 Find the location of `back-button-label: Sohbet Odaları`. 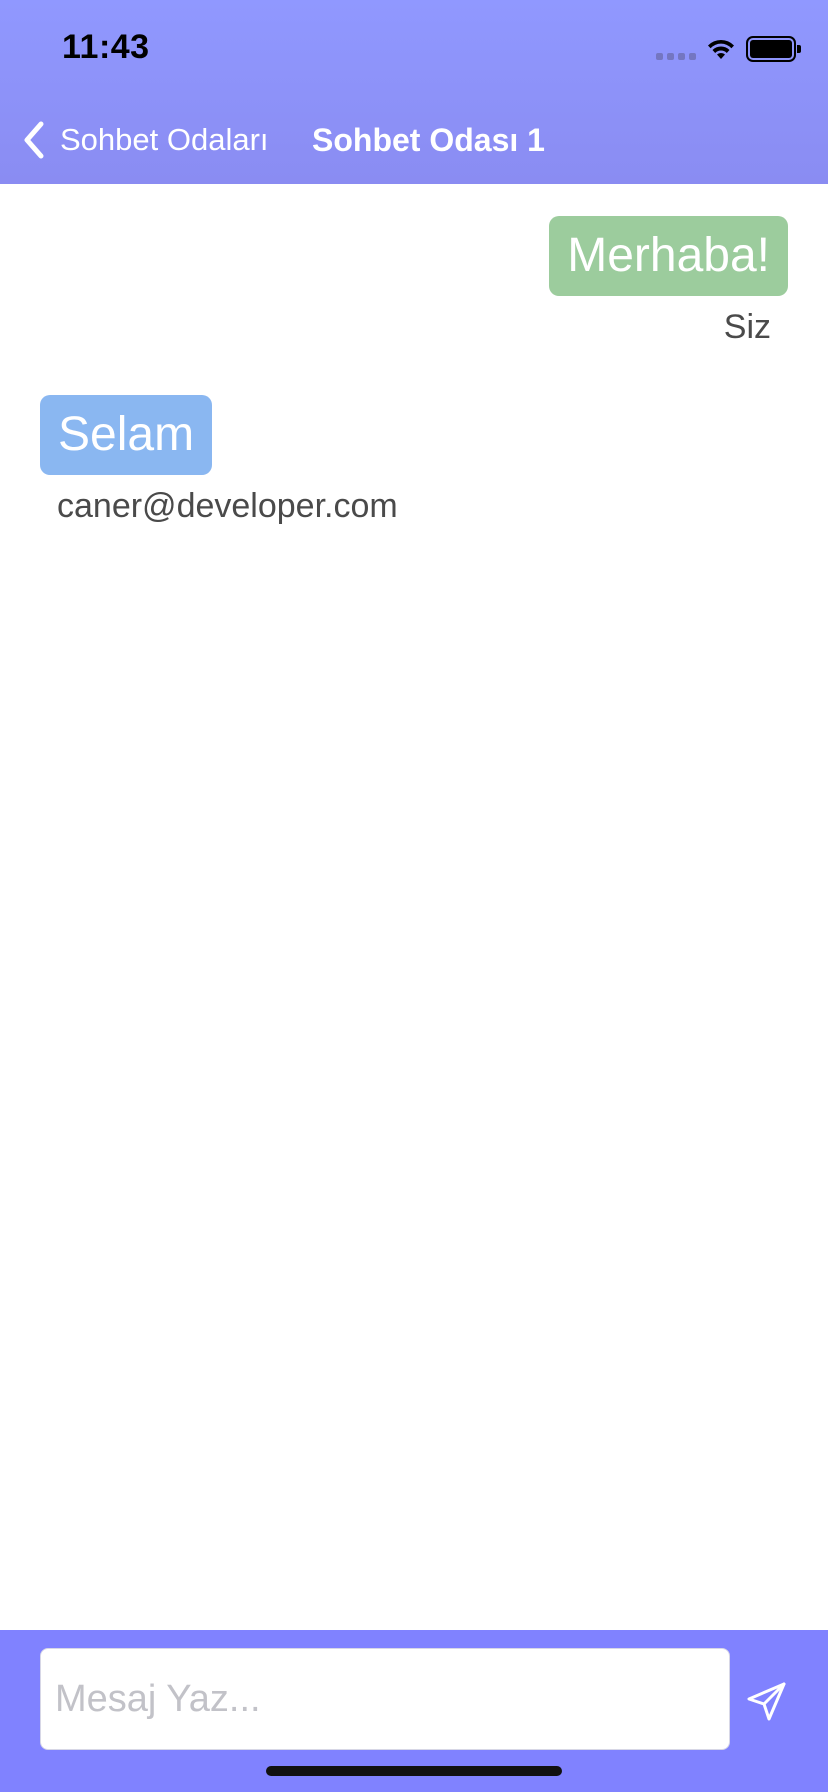

back-button-label: Sohbet Odaları is located at coordinates (164, 139).